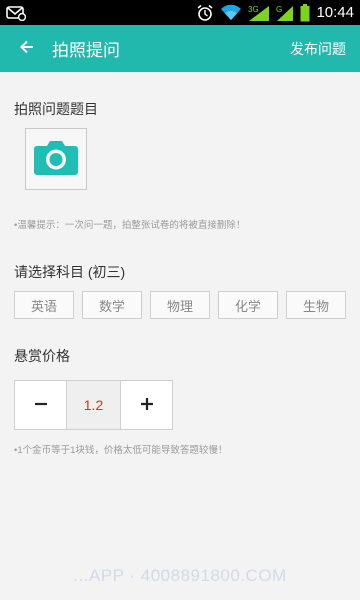 This screenshot has width=360, height=600. I want to click on take-photo-button, so click(56, 159).